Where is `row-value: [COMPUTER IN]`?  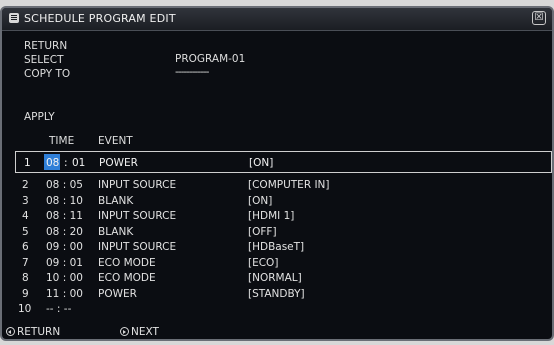
row-value: [COMPUTER IN] is located at coordinates (289, 185).